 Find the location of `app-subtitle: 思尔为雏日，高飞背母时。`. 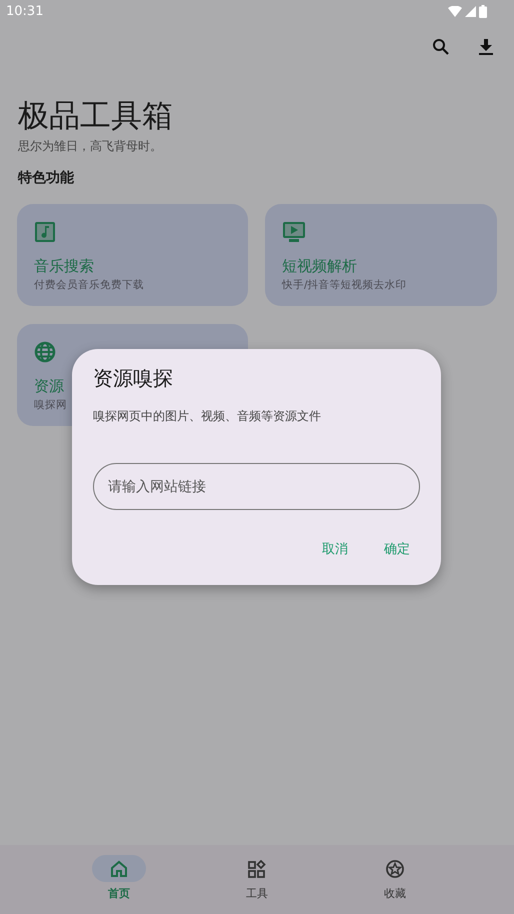

app-subtitle: 思尔为雏日，高飞背母时。 is located at coordinates (90, 146).